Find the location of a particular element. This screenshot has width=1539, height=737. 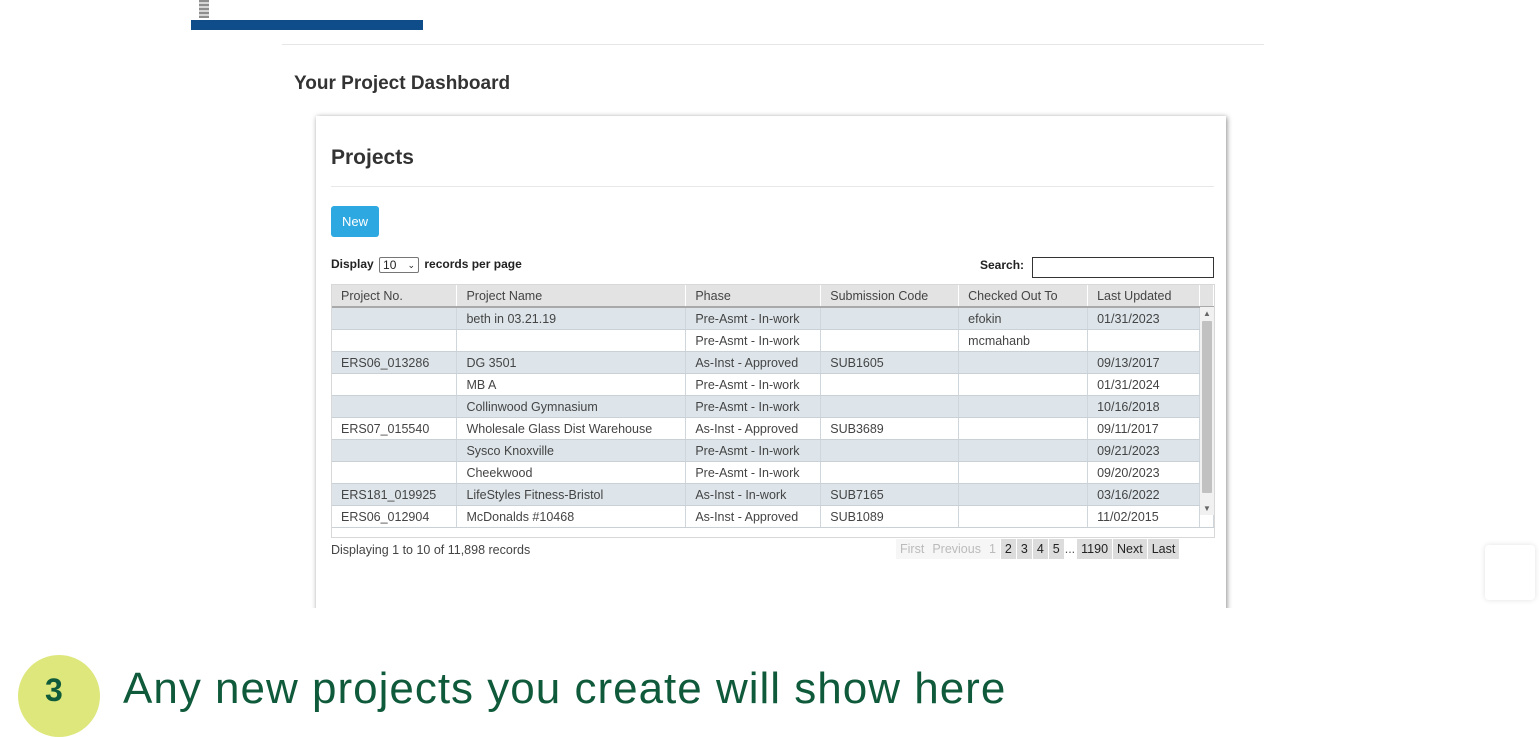

search-label: Search: is located at coordinates (1002, 265).